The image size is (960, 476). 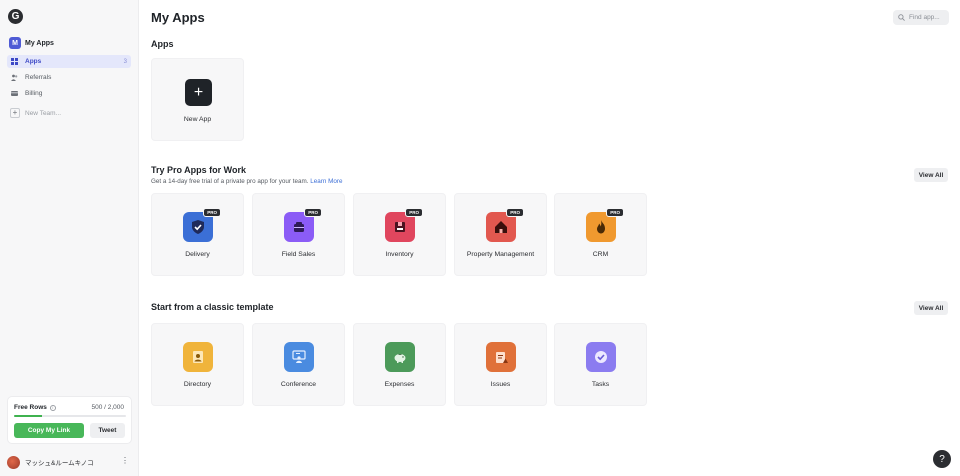 I want to click on card-label: Field Sales, so click(x=298, y=254).